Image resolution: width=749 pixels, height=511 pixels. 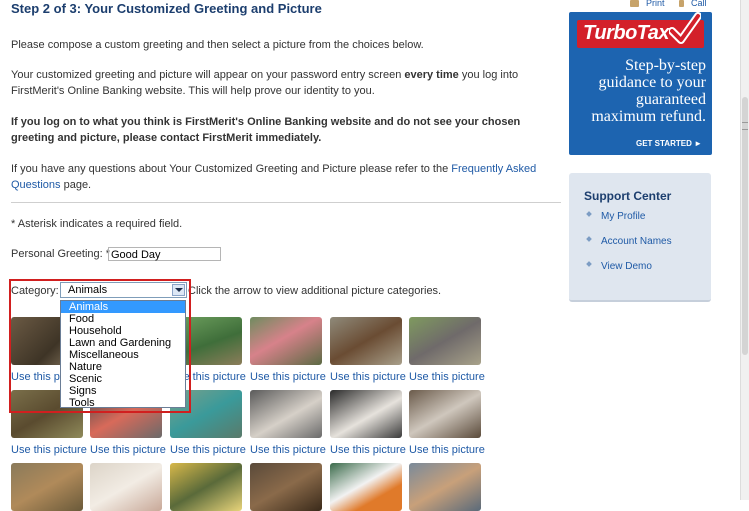 What do you see at coordinates (685, 28) in the screenshot?
I see `checkmark-icon` at bounding box center [685, 28].